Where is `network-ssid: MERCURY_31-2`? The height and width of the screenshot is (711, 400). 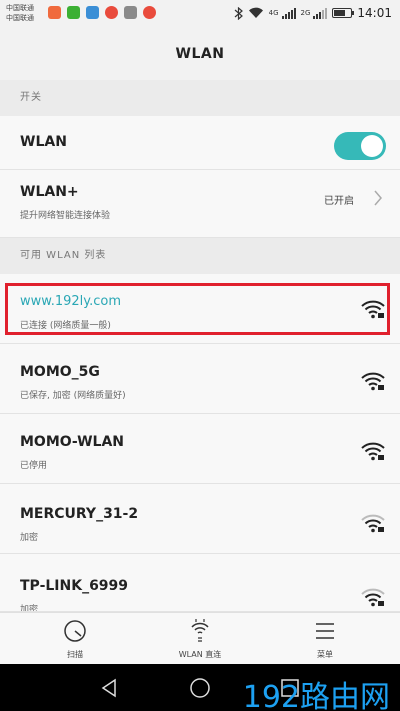
network-ssid: MERCURY_31-2 is located at coordinates (79, 514).